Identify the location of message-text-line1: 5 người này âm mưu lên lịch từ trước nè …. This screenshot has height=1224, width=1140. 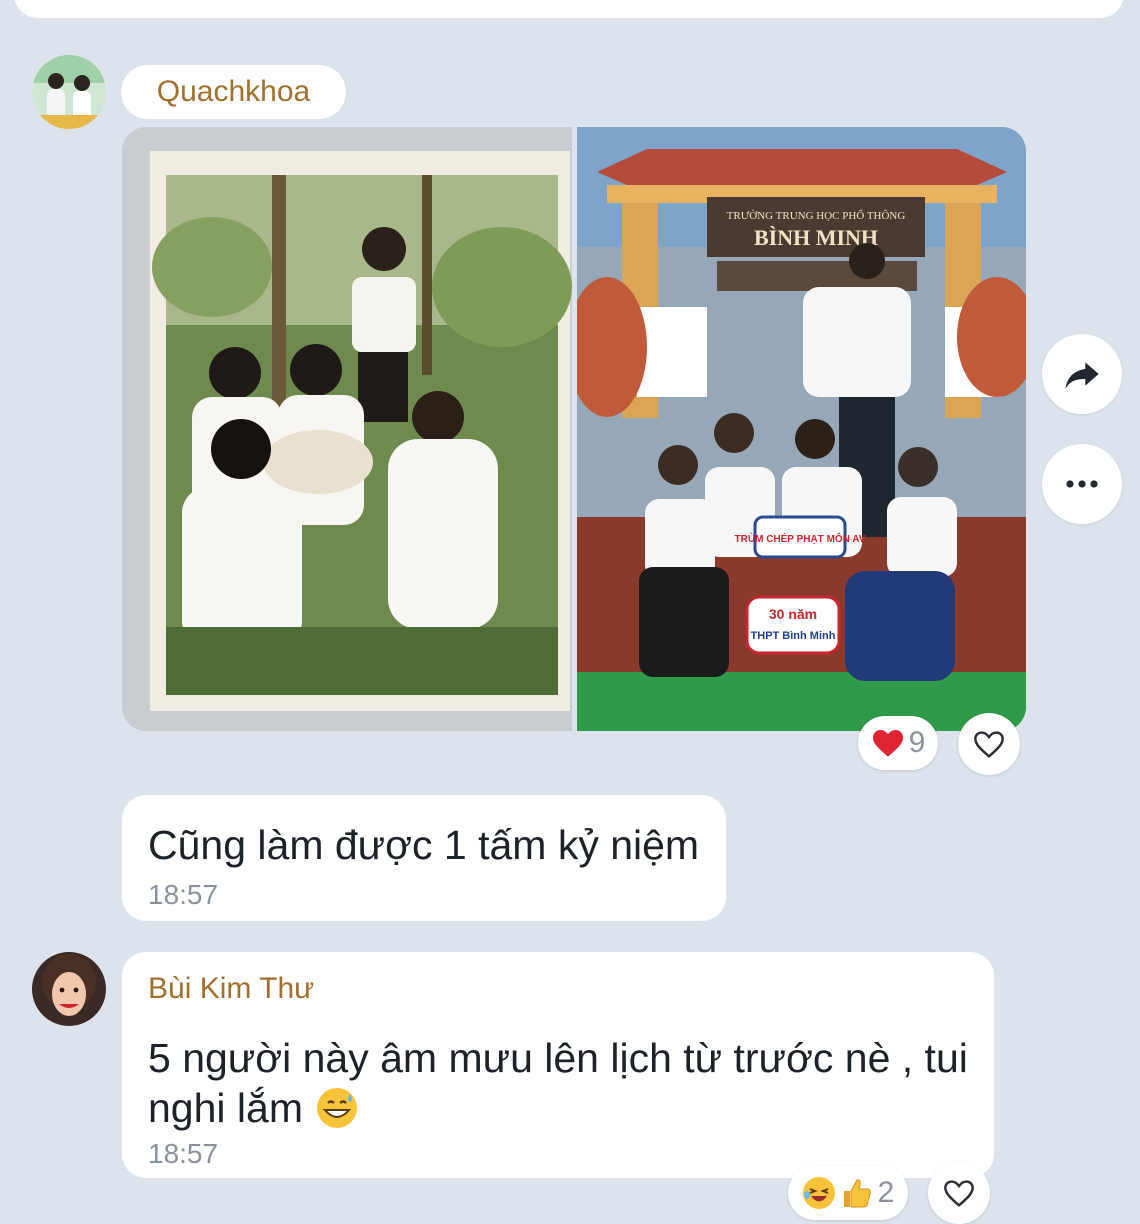
(558, 1058).